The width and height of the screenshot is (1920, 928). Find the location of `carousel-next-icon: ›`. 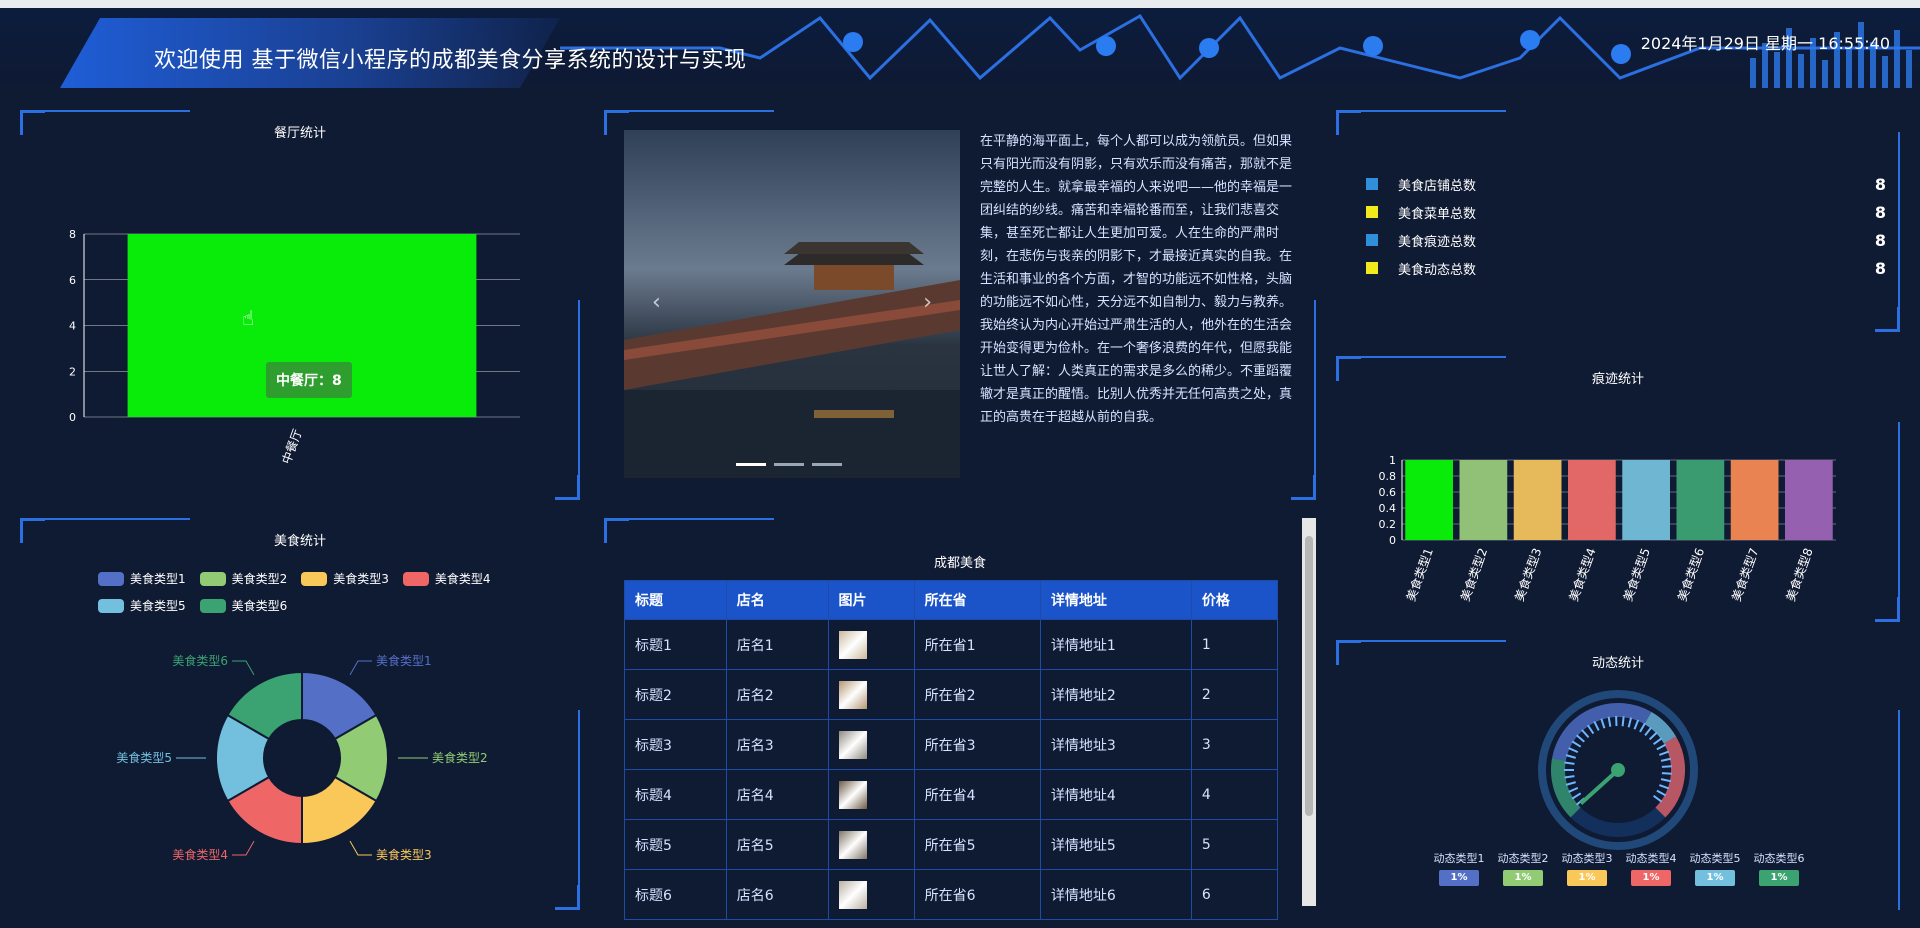

carousel-next-icon: › is located at coordinates (927, 302).